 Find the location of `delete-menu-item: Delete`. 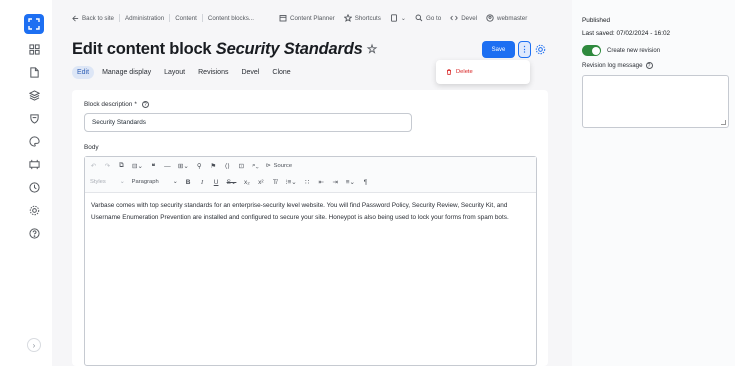

delete-menu-item: Delete is located at coordinates (464, 72).